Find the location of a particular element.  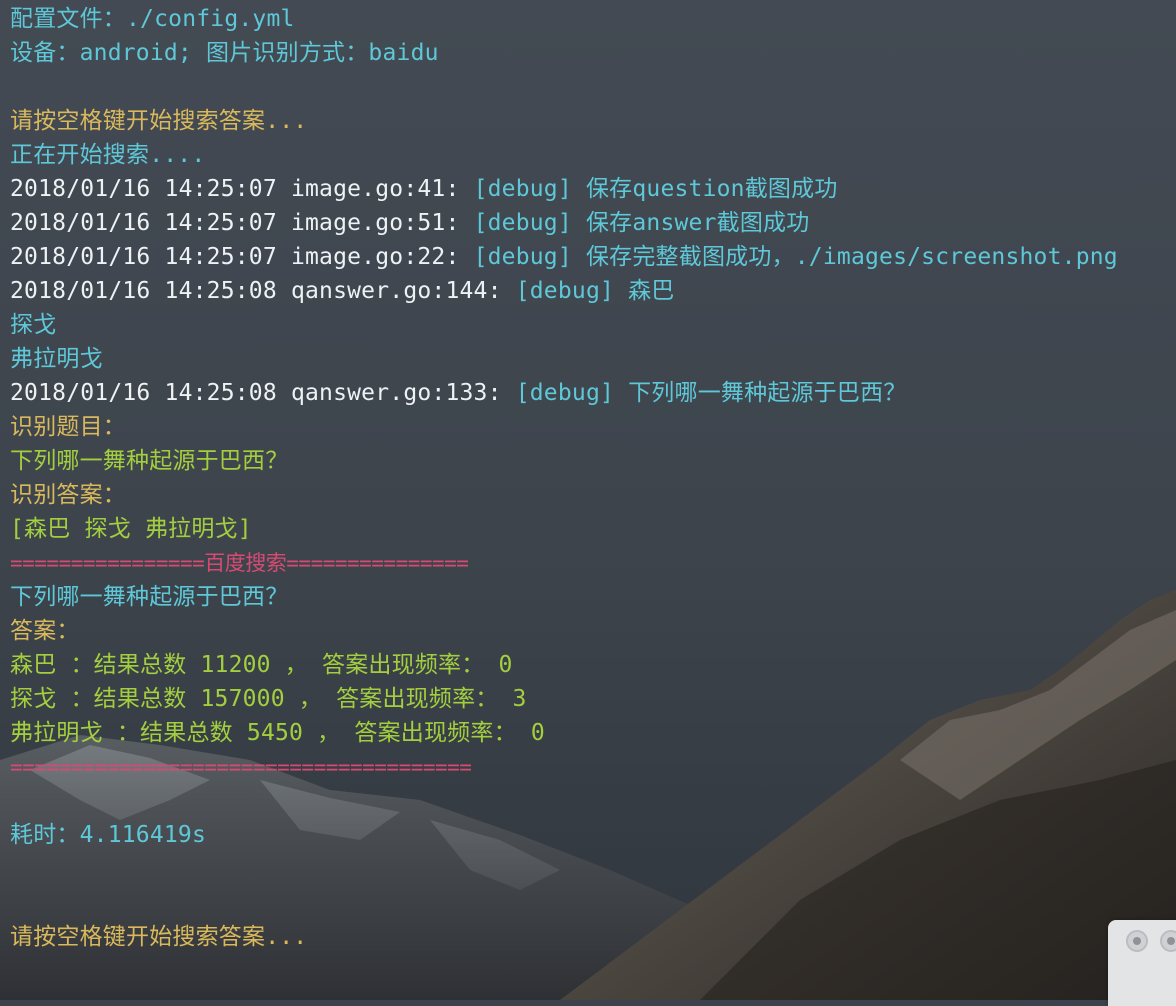

window-controls-widget is located at coordinates (1142, 963).